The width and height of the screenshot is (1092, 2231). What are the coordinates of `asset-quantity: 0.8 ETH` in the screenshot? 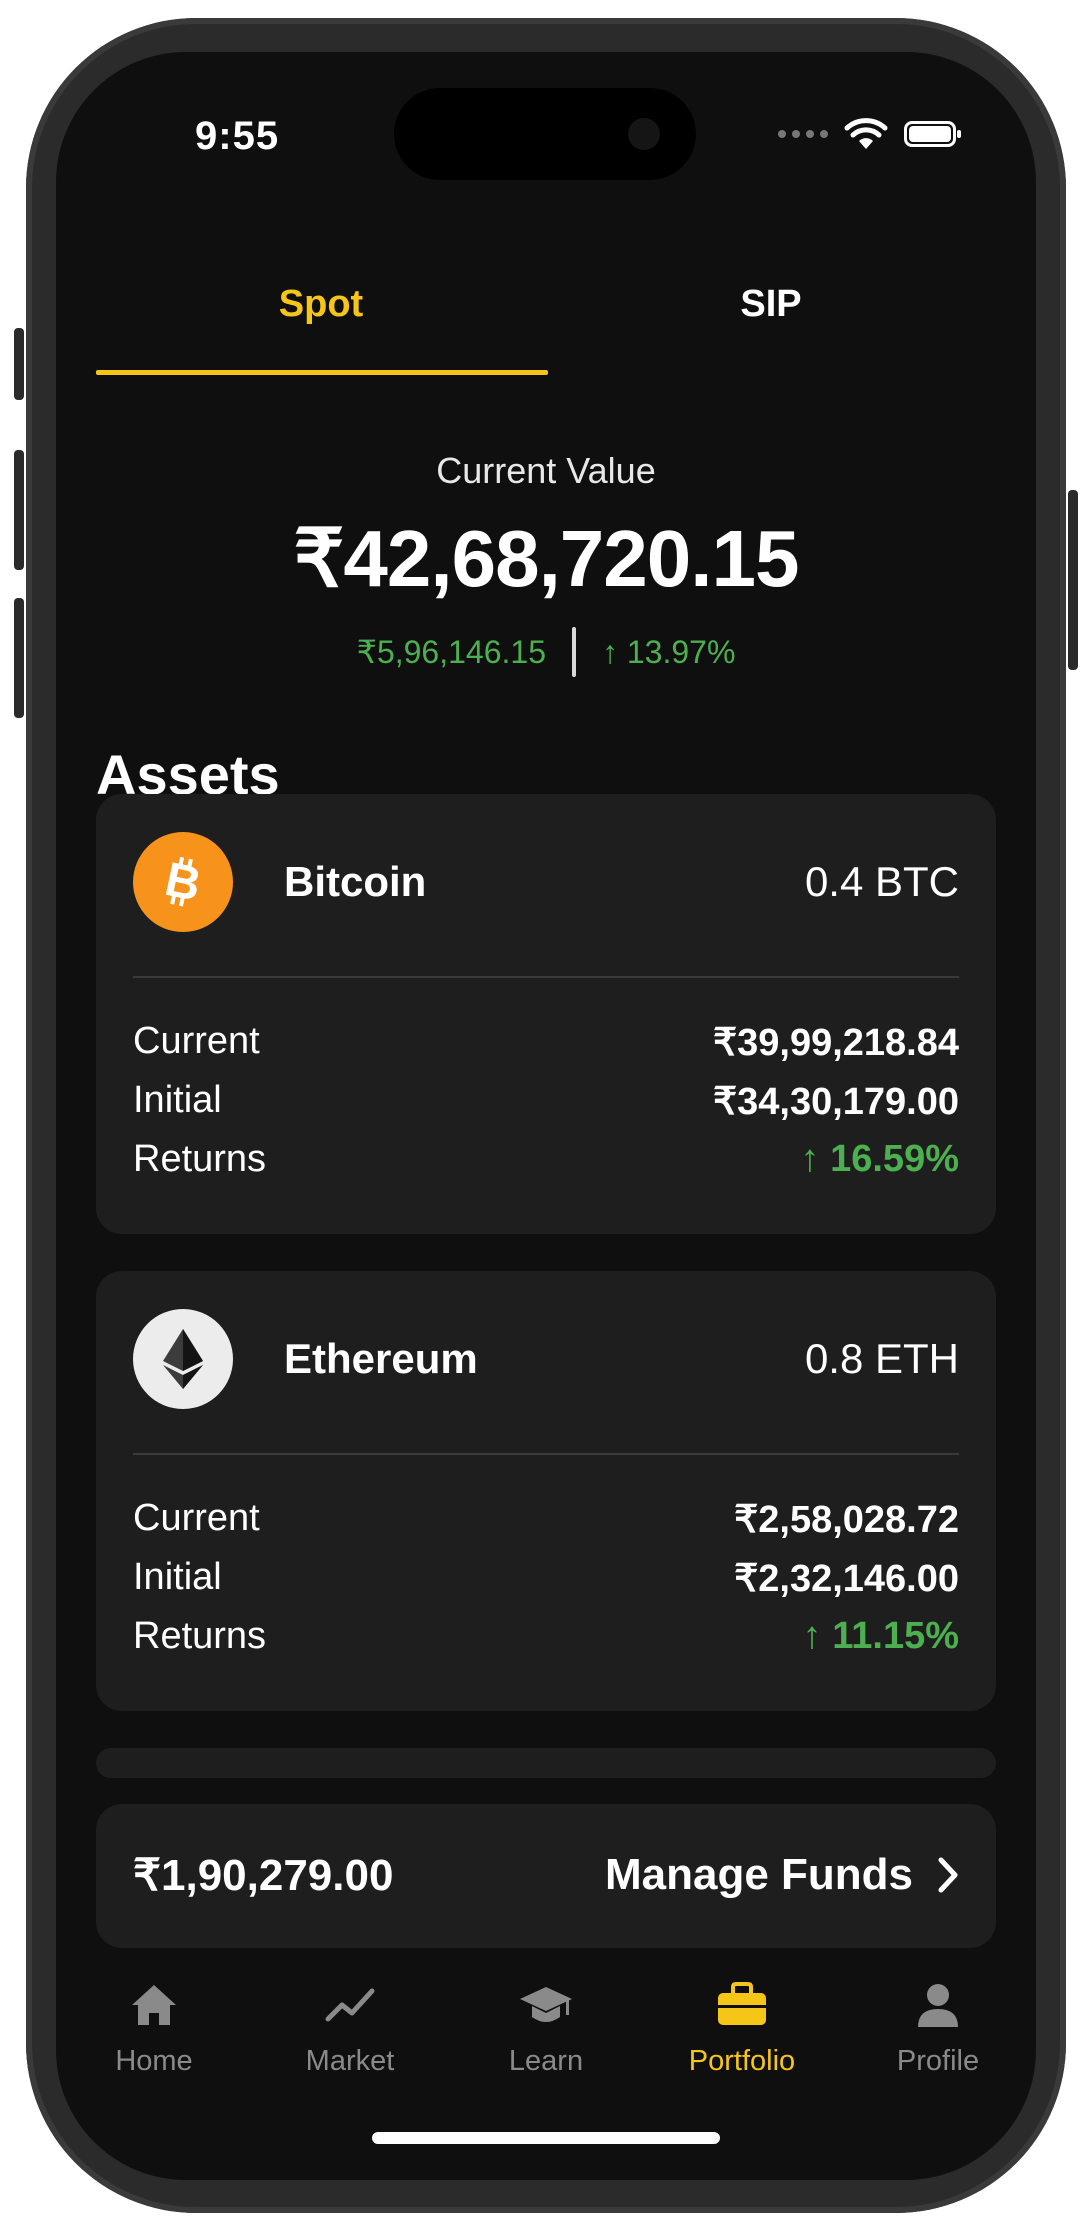 It's located at (881, 1358).